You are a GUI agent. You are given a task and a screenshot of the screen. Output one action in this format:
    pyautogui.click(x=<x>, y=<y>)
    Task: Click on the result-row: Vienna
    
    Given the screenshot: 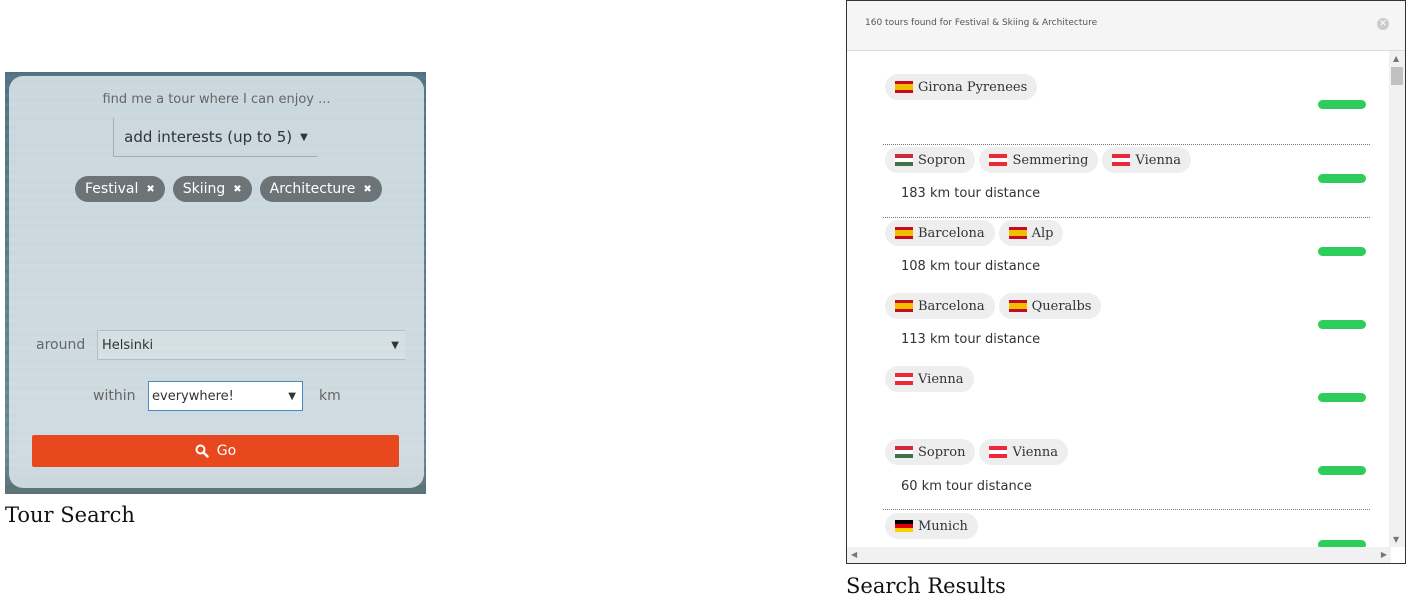 What is the action you would take?
    pyautogui.click(x=1126, y=399)
    